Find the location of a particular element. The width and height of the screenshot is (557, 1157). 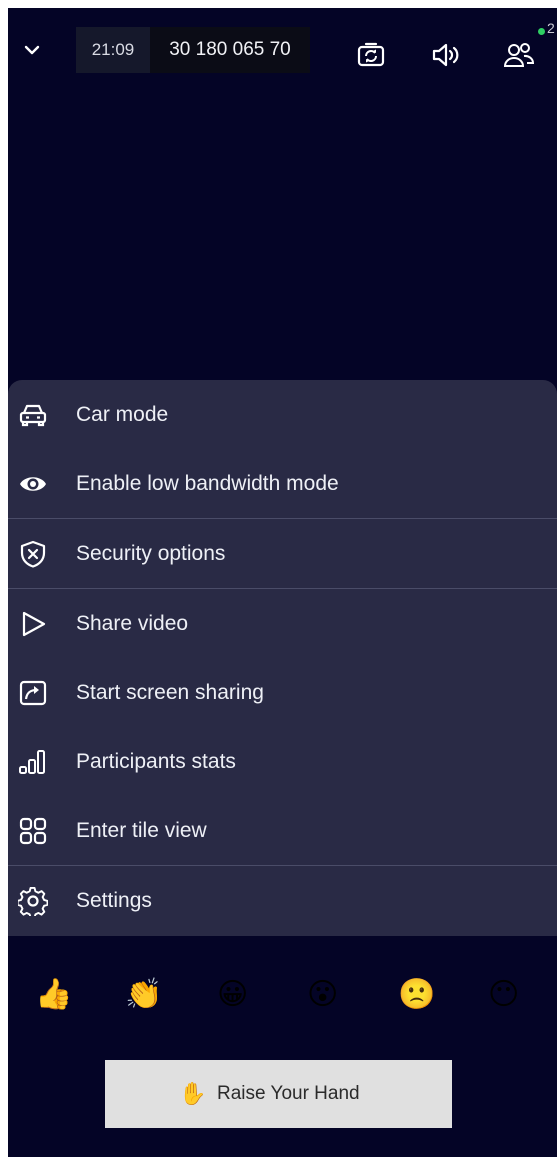

menu-item-settings: Settings is located at coordinates (282, 900).